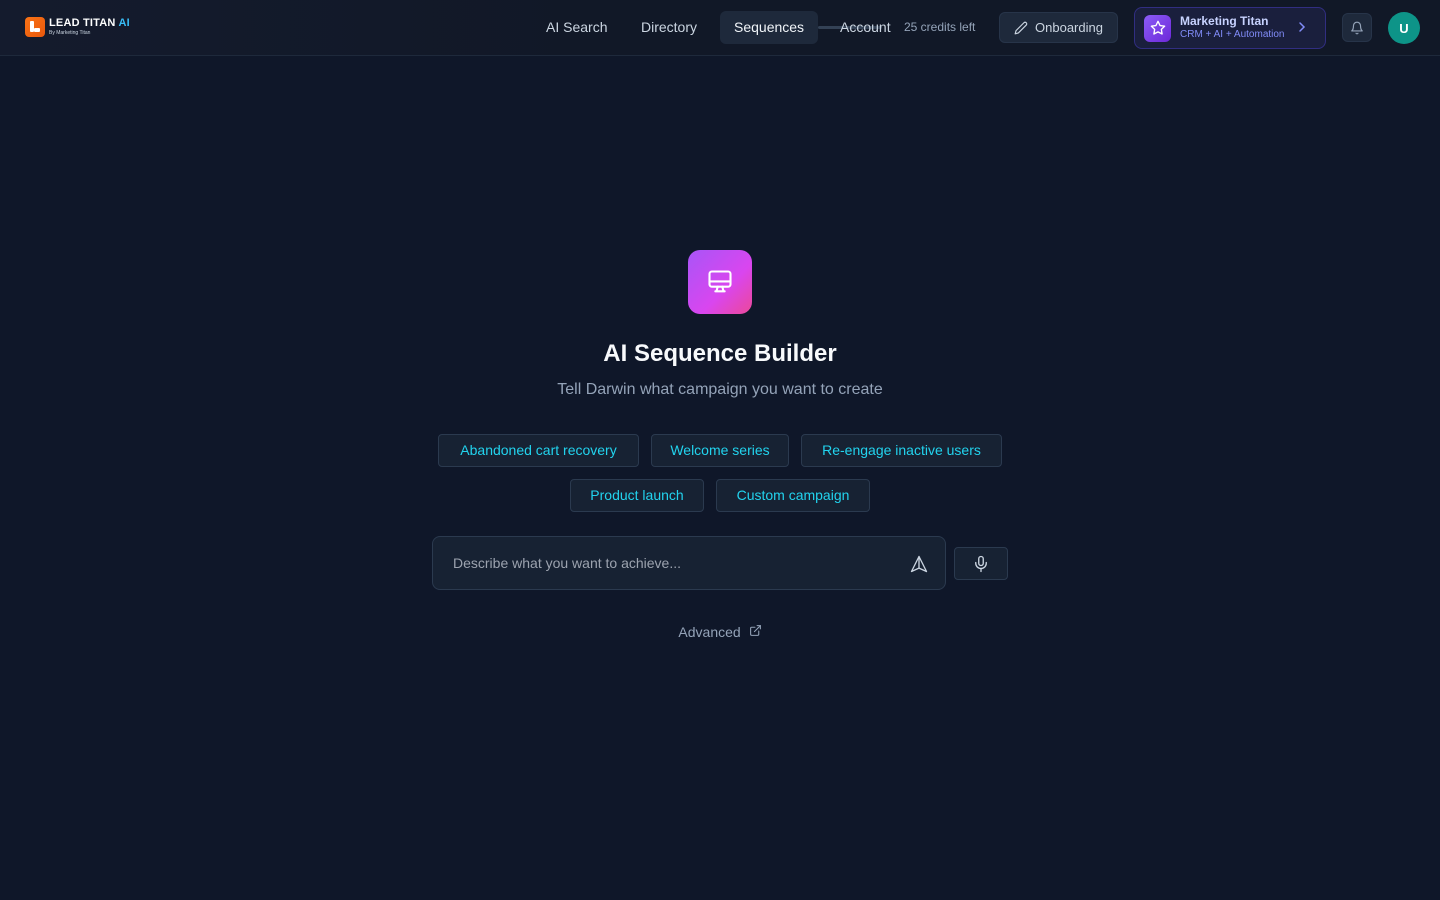 This screenshot has height=900, width=1440. I want to click on monitor-icon, so click(720, 282).